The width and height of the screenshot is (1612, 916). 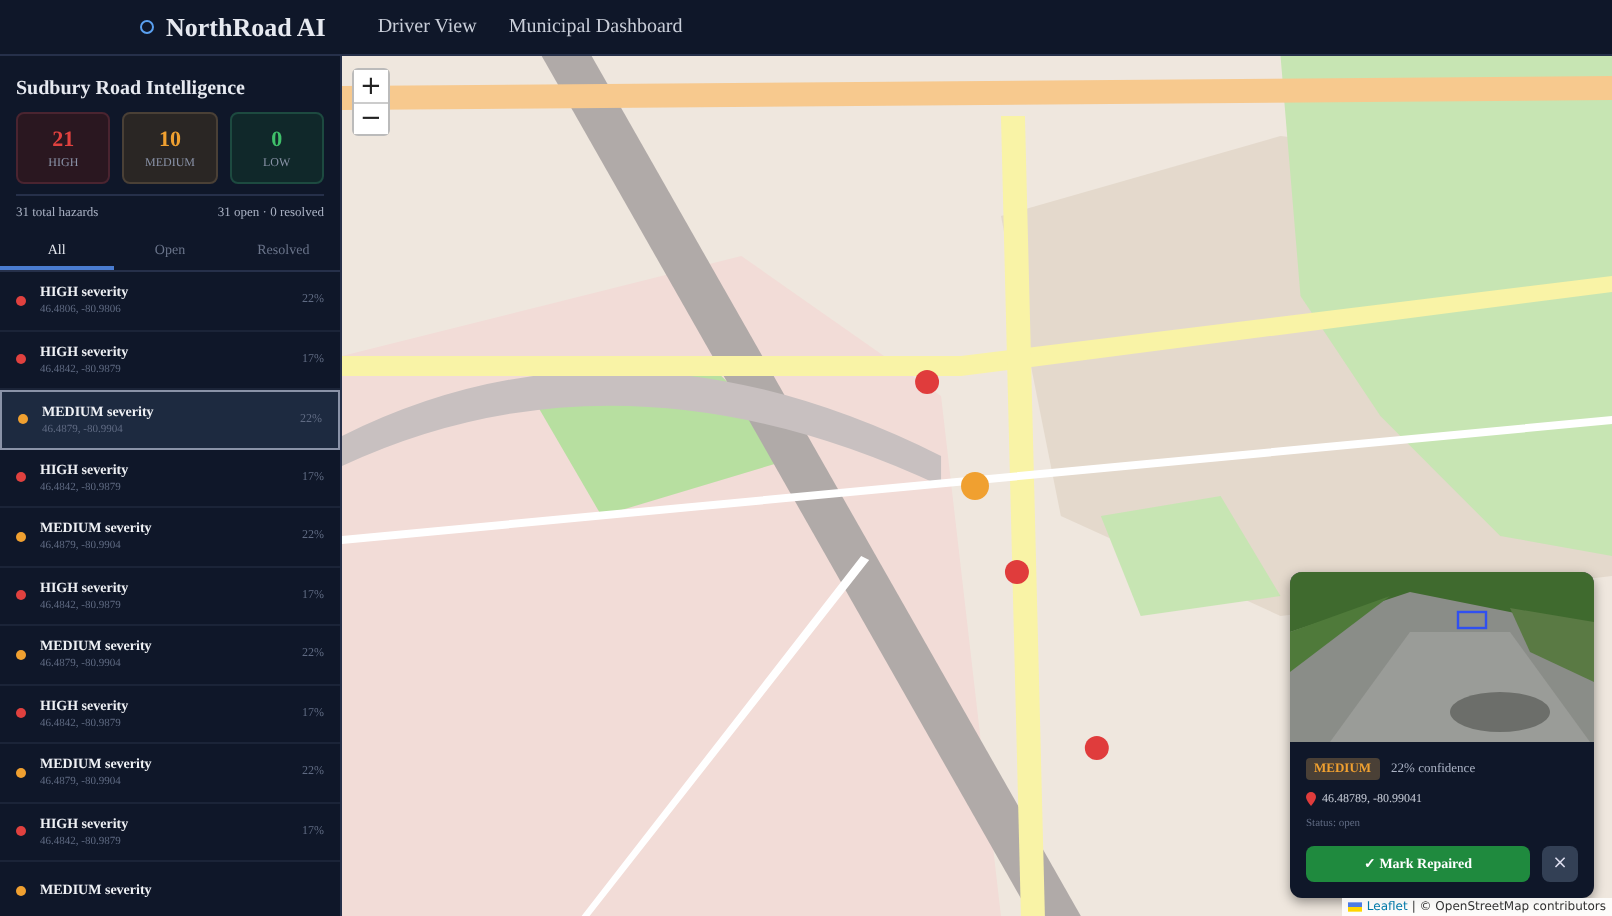 I want to click on nav-link: Driver View, so click(x=427, y=27).